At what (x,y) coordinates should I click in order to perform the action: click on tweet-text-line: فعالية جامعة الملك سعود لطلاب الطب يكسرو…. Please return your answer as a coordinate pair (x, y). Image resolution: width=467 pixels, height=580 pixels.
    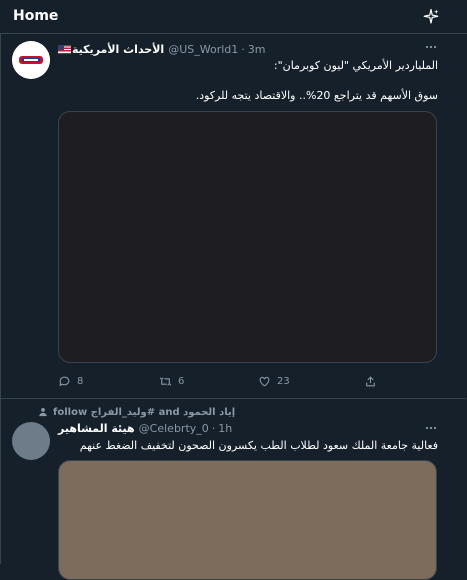
    Looking at the image, I should click on (258, 445).